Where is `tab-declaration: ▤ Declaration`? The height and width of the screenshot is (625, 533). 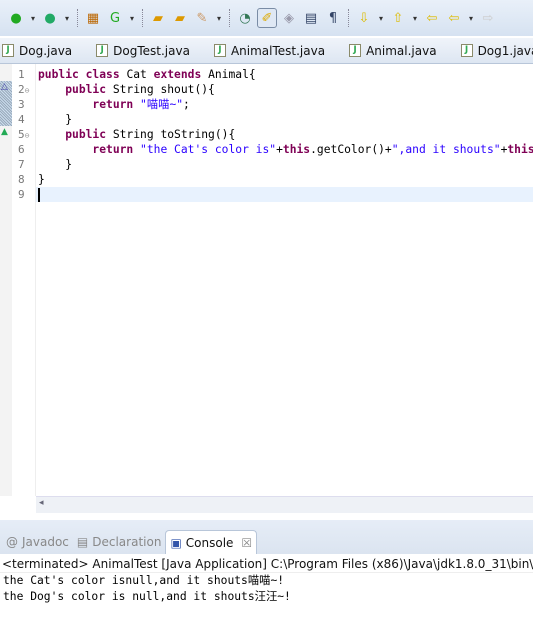 tab-declaration: ▤ Declaration is located at coordinates (119, 542).